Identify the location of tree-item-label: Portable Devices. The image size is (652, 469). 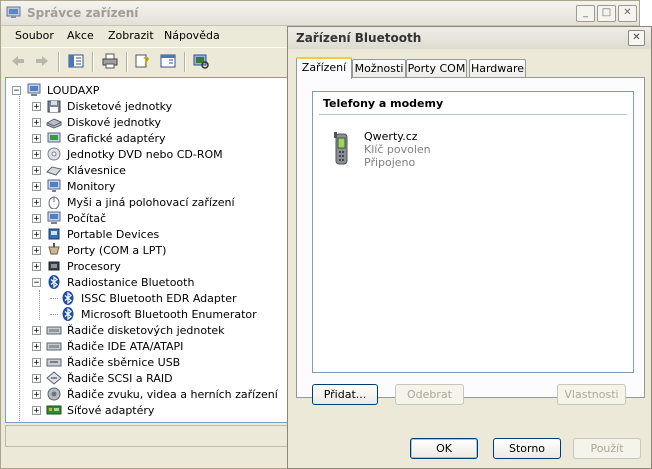
(113, 234).